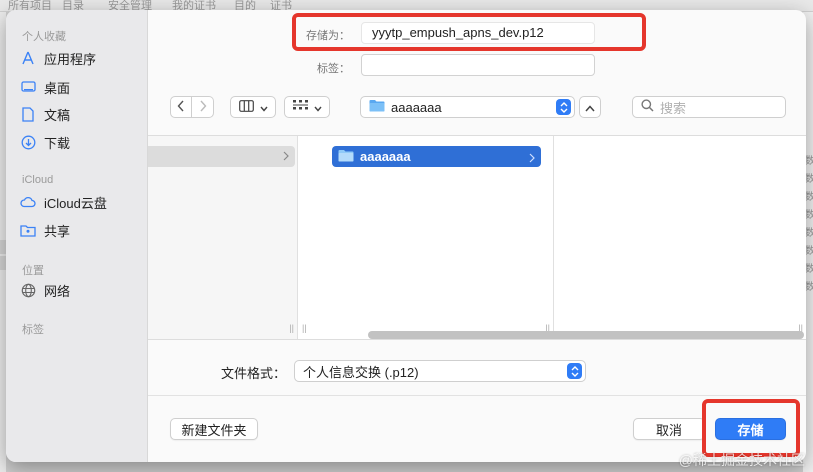 The height and width of the screenshot is (472, 813). I want to click on applications-icon, so click(28, 58).